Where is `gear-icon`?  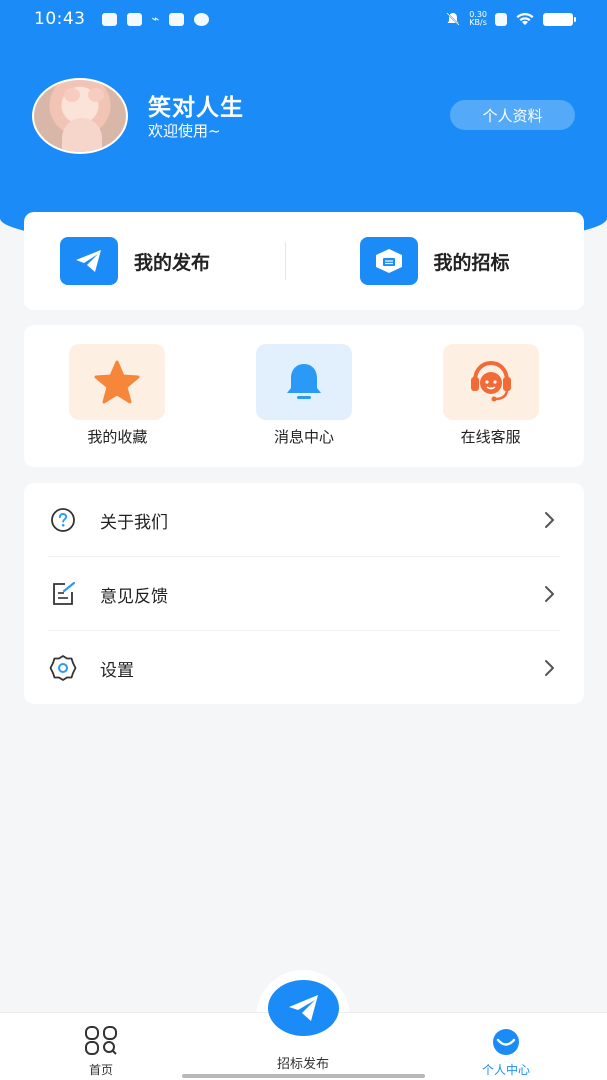
gear-icon is located at coordinates (63, 668).